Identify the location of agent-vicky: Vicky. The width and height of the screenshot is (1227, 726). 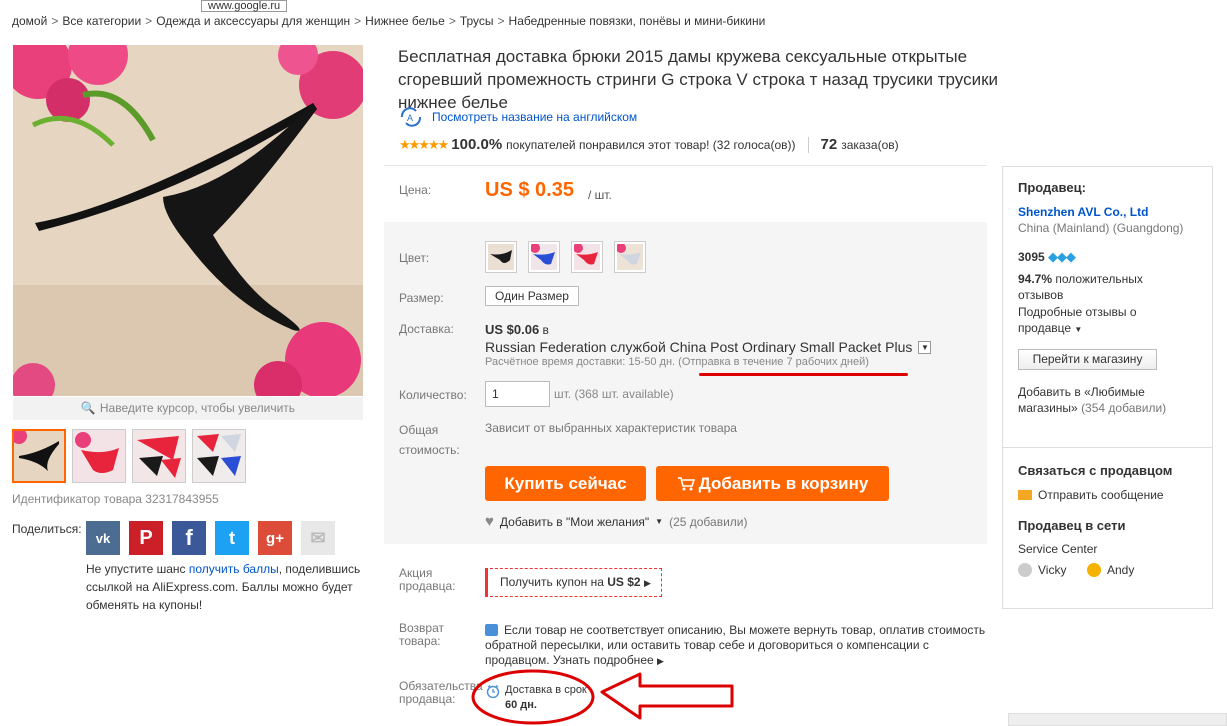
(1042, 570).